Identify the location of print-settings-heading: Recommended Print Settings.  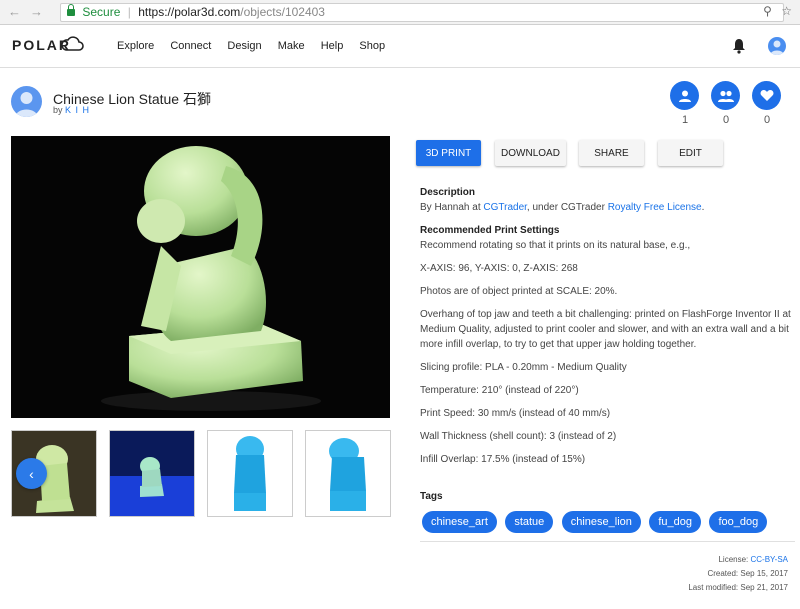
(490, 230).